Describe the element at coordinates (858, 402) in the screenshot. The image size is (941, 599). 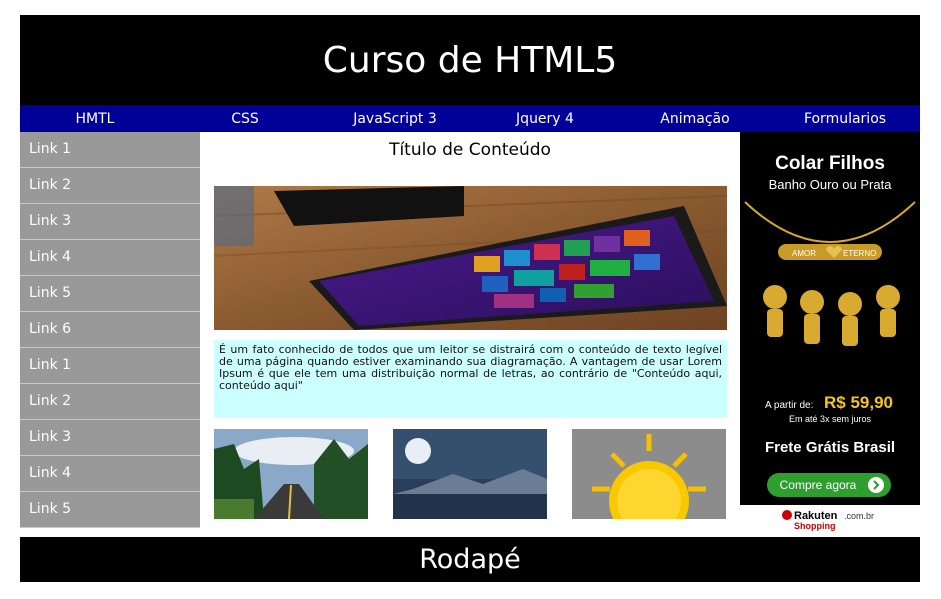
I see `ad-price: R$ 59,90` at that location.